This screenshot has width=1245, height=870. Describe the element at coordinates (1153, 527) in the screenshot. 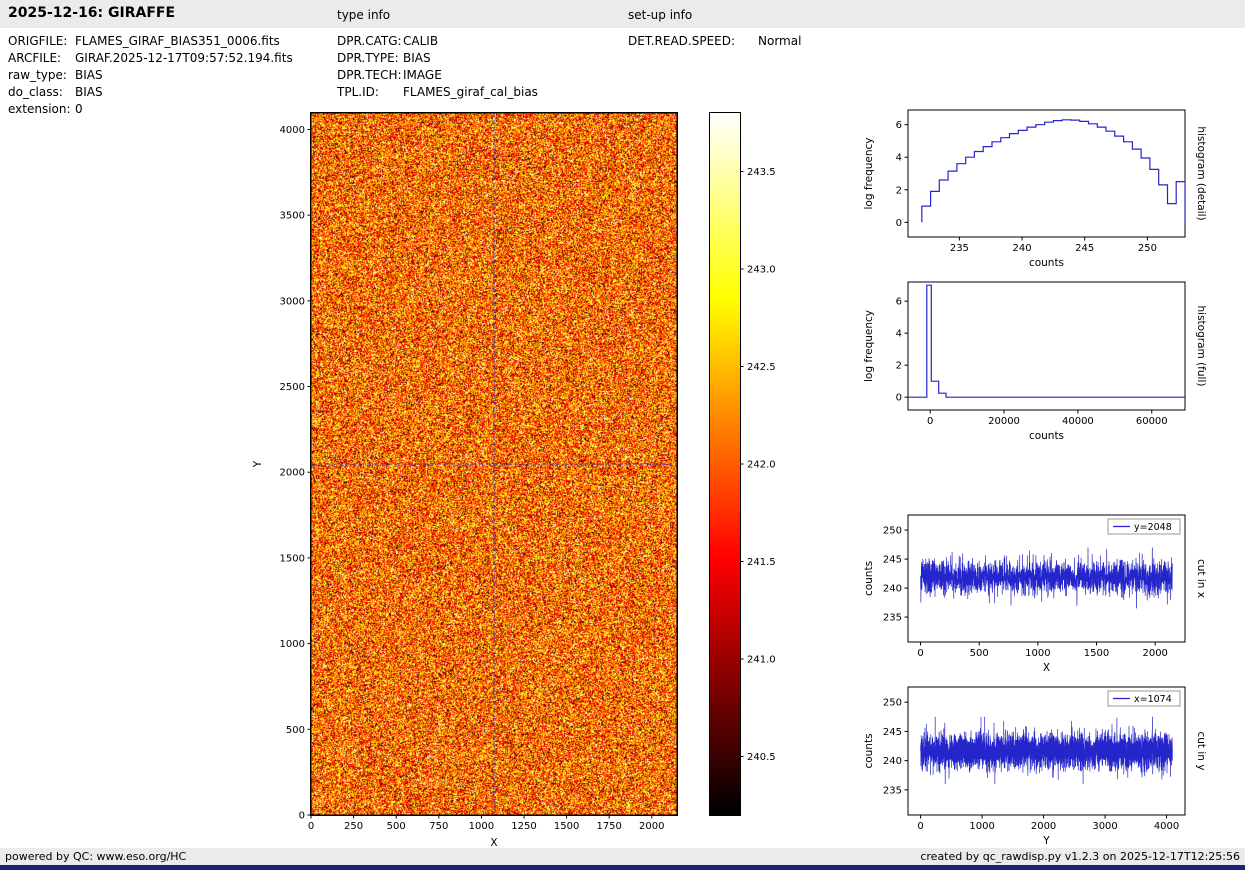

I see `legend-label: y=2048` at that location.